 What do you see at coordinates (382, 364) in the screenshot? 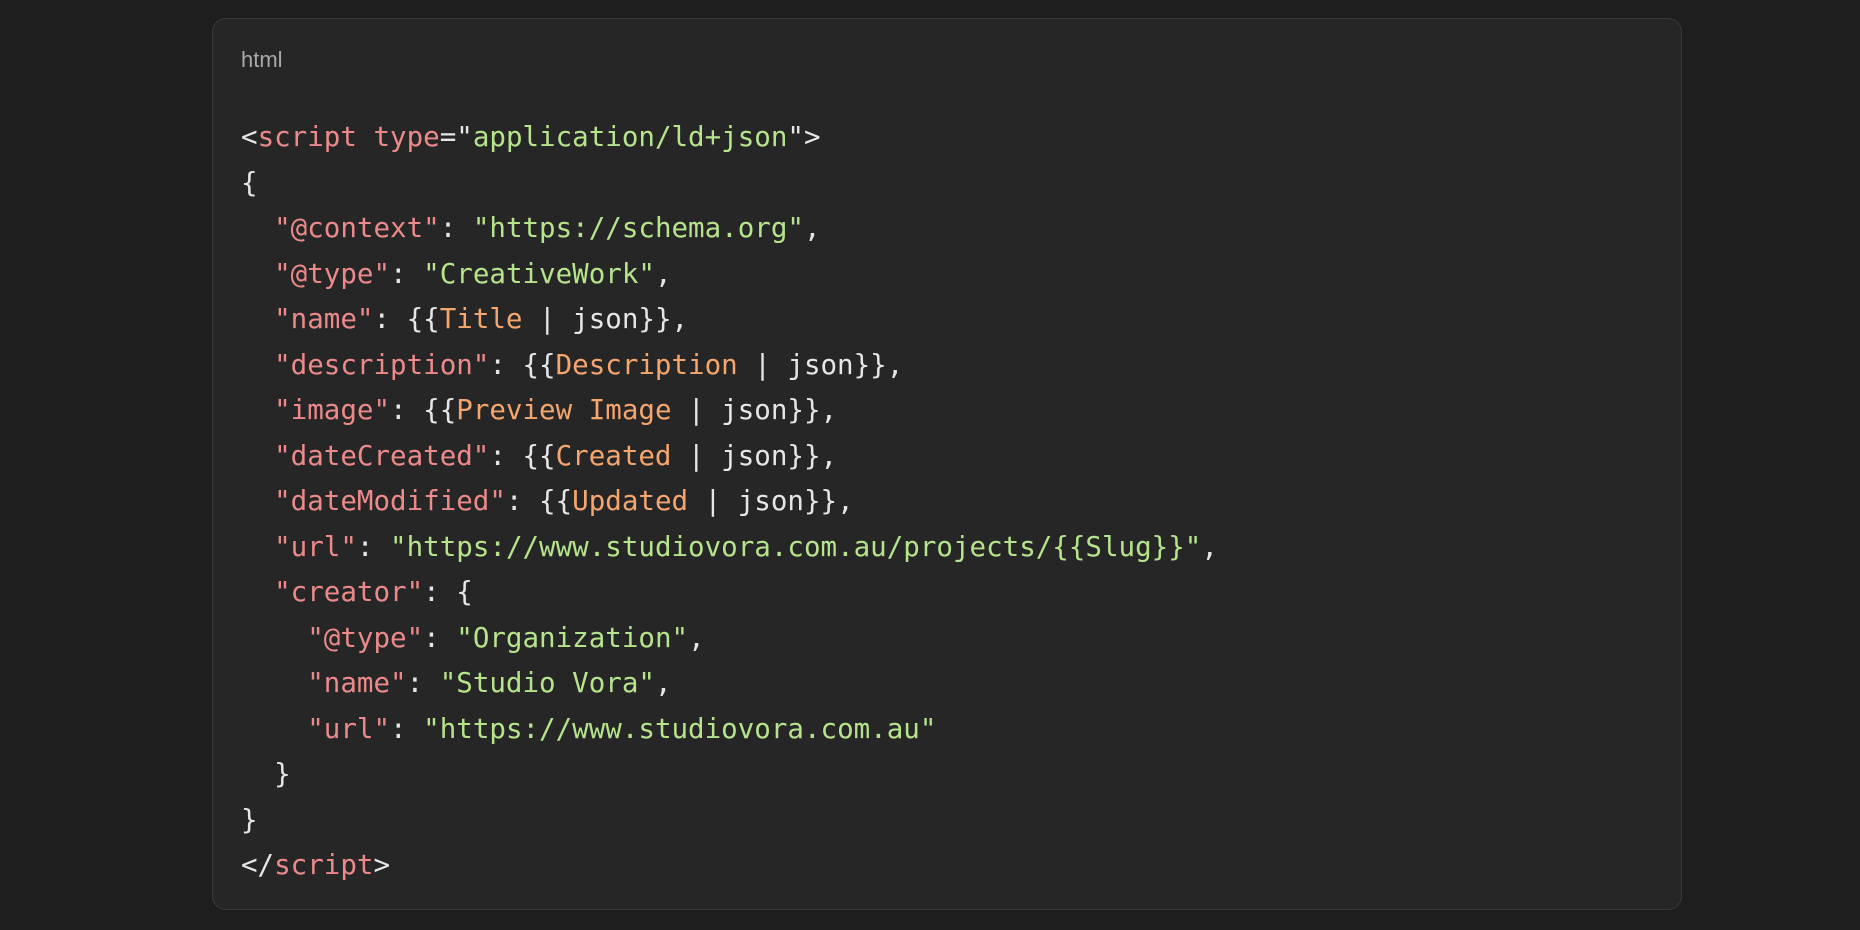
I see `code-json-key: "description"` at bounding box center [382, 364].